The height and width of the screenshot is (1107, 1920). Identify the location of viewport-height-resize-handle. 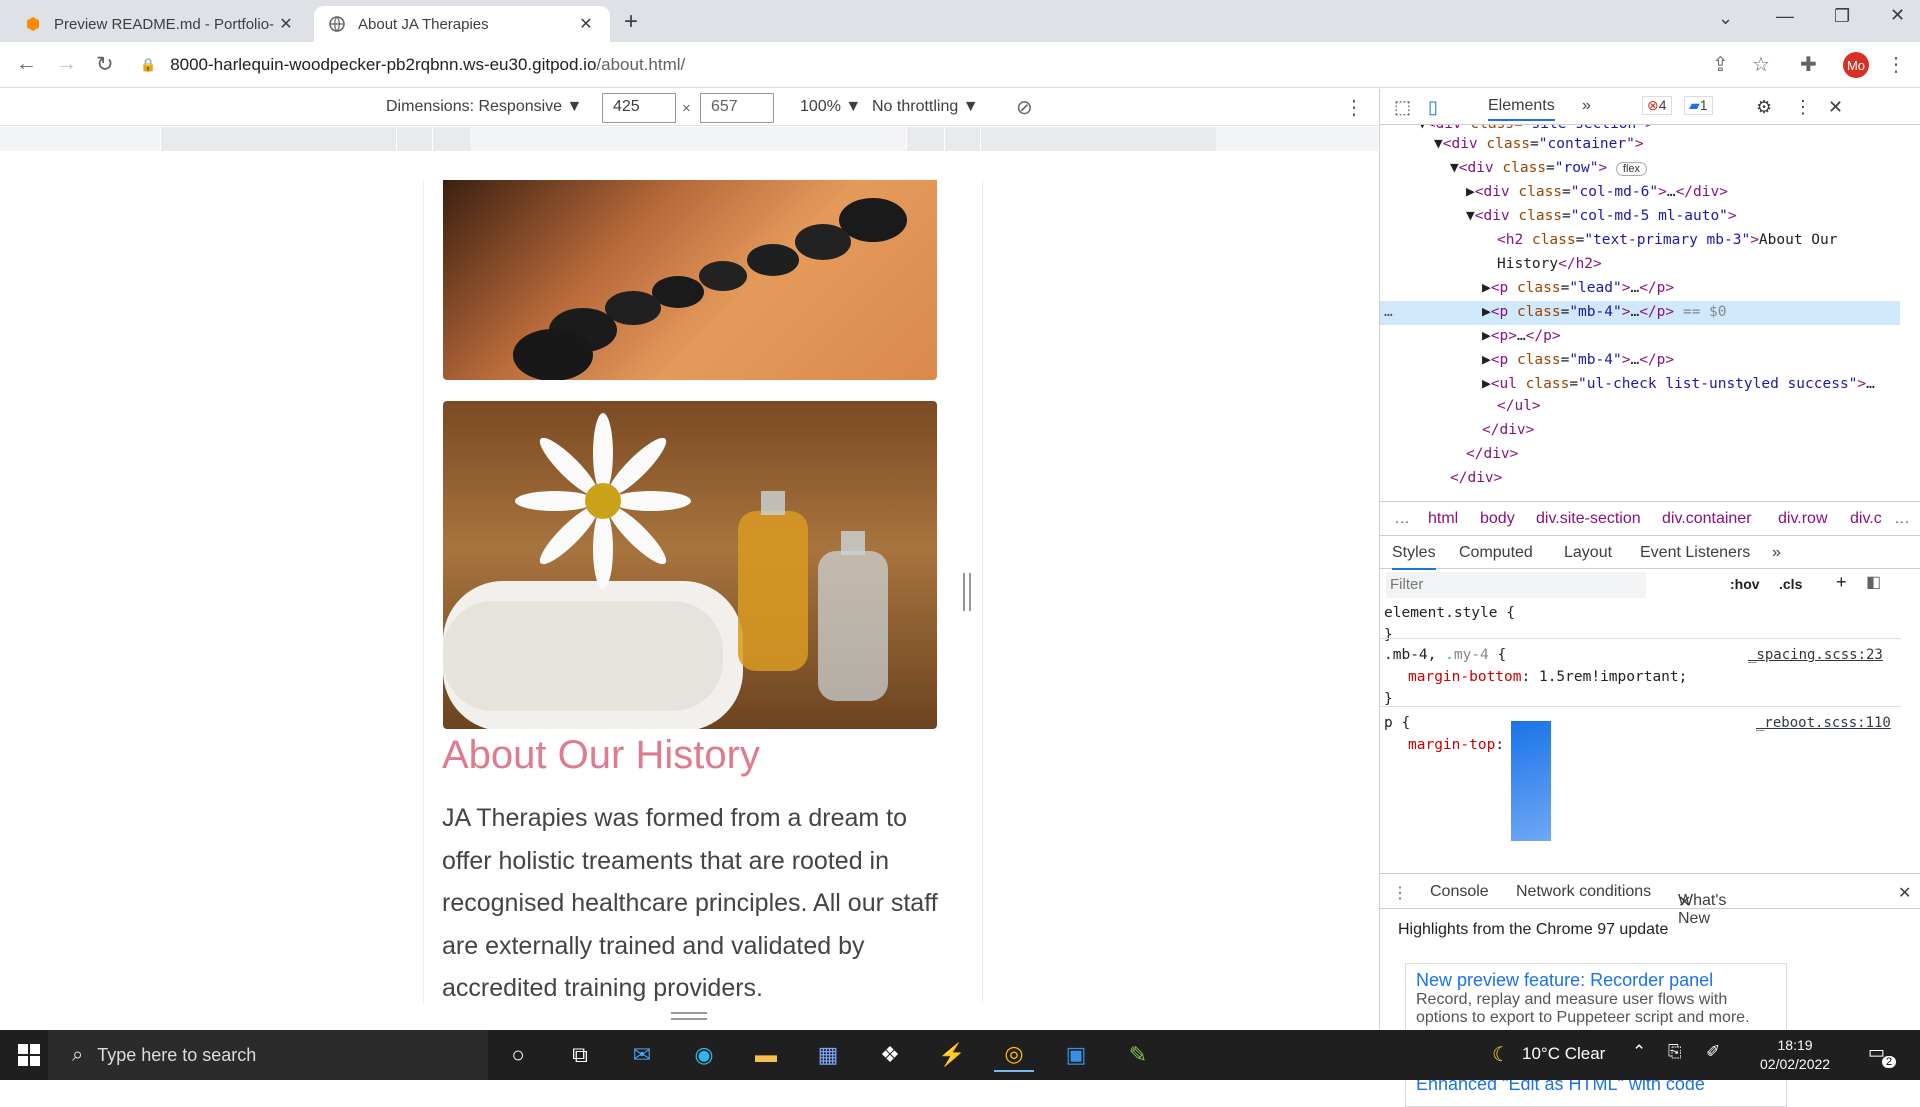
(689, 1016).